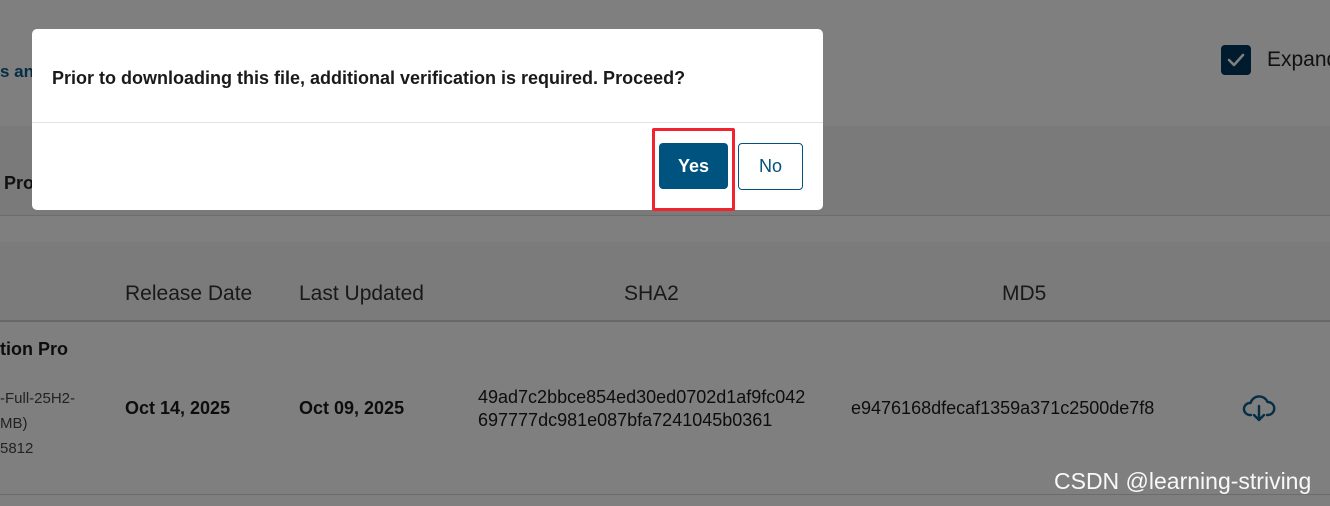 The height and width of the screenshot is (506, 1330). I want to click on watermark: CSDN @learning-striving, so click(1183, 481).